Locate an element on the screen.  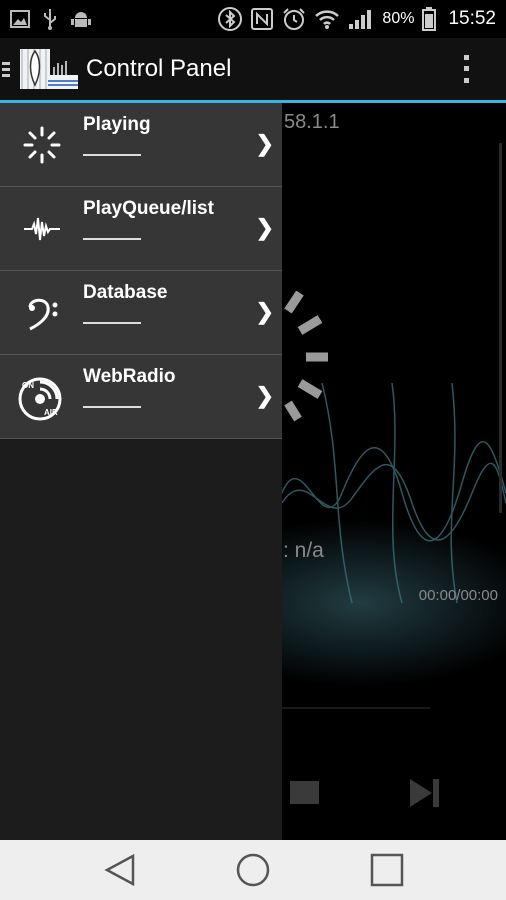
waveform-background is located at coordinates (394, 493).